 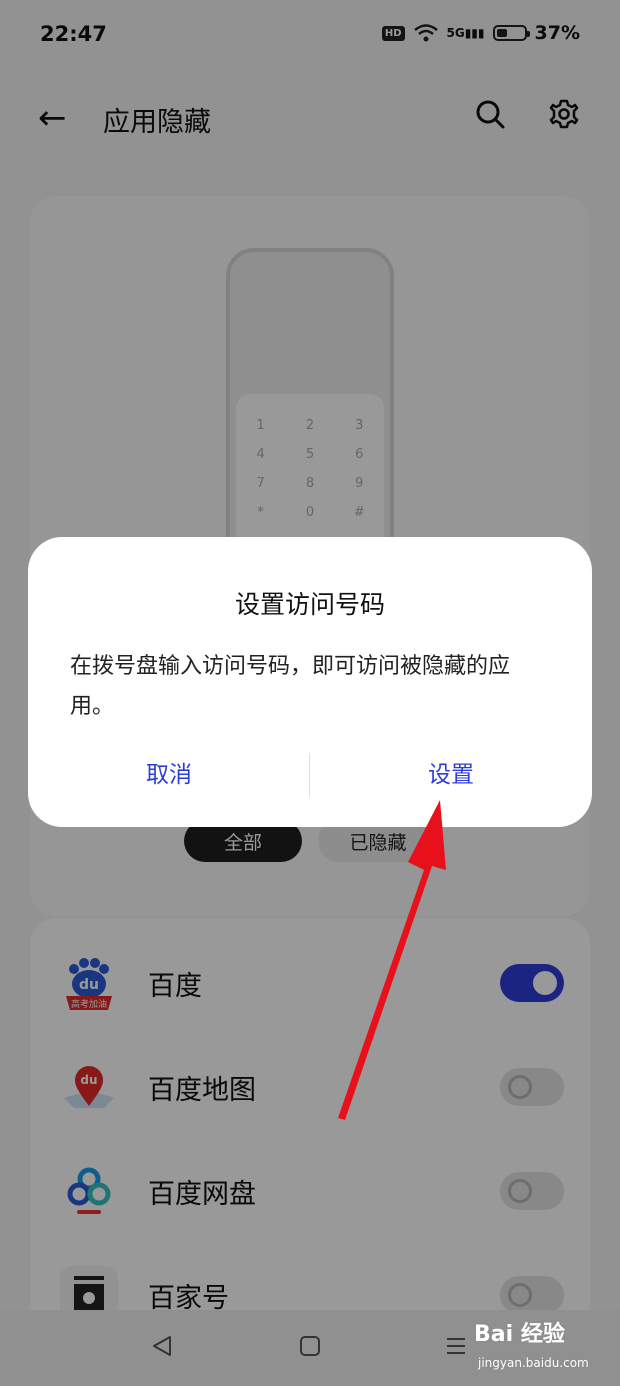 What do you see at coordinates (533, 1363) in the screenshot?
I see `watermark-url: jingyan.baidu.com` at bounding box center [533, 1363].